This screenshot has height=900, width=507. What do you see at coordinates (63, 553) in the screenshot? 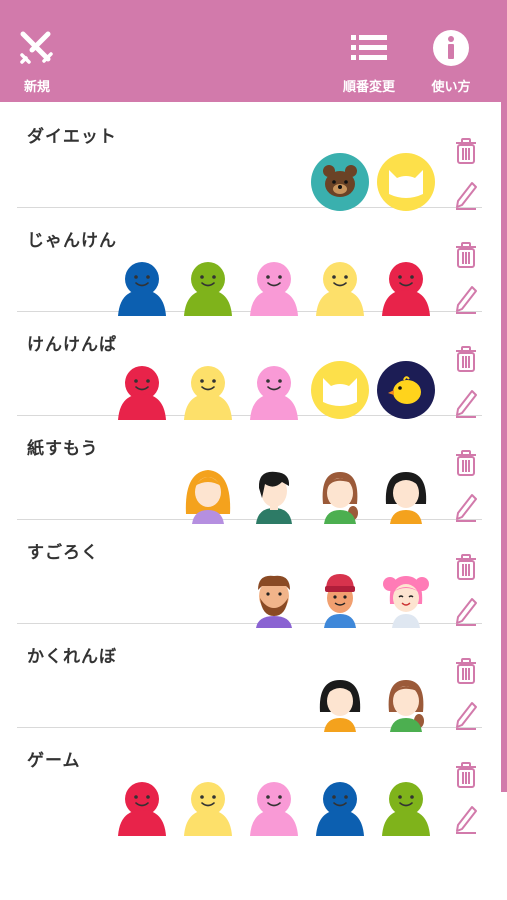
I see `item-title: すごろく` at bounding box center [63, 553].